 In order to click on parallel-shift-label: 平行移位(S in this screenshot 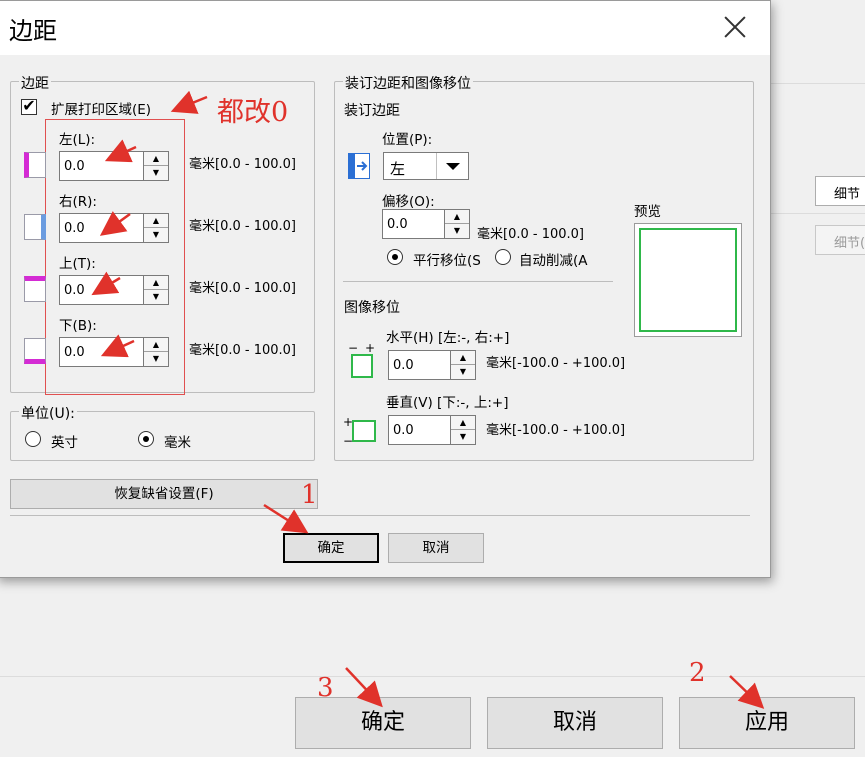, I will do `click(447, 261)`.